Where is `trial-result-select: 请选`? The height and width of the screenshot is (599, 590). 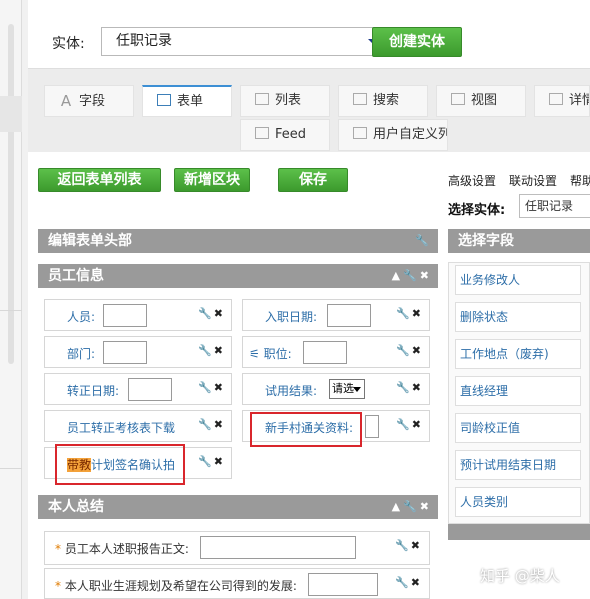 trial-result-select: 请选 is located at coordinates (347, 389).